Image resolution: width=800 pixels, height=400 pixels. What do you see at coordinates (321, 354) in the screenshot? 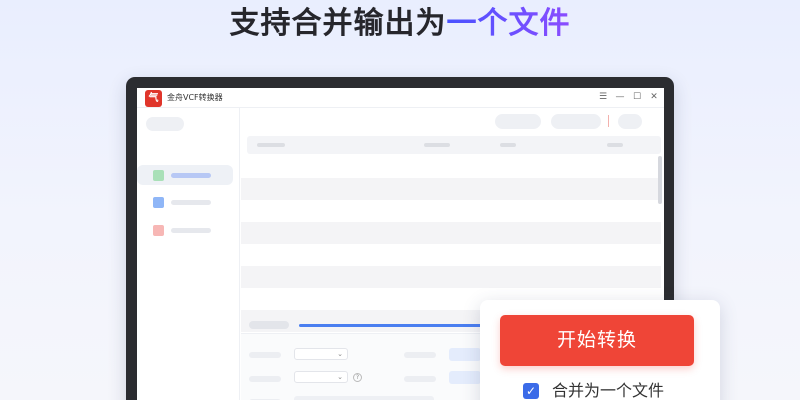
I see `option-select-1: ⌄` at bounding box center [321, 354].